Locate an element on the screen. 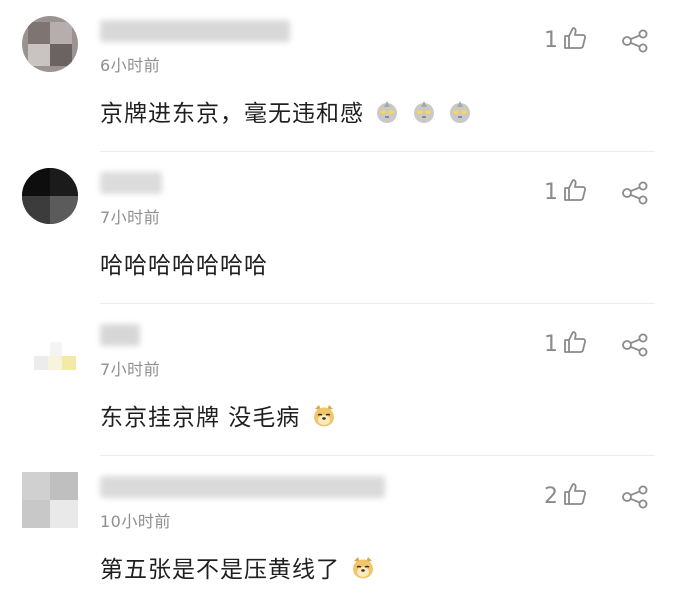  comment-text: 第五张是不是压黄线了 is located at coordinates (238, 568).